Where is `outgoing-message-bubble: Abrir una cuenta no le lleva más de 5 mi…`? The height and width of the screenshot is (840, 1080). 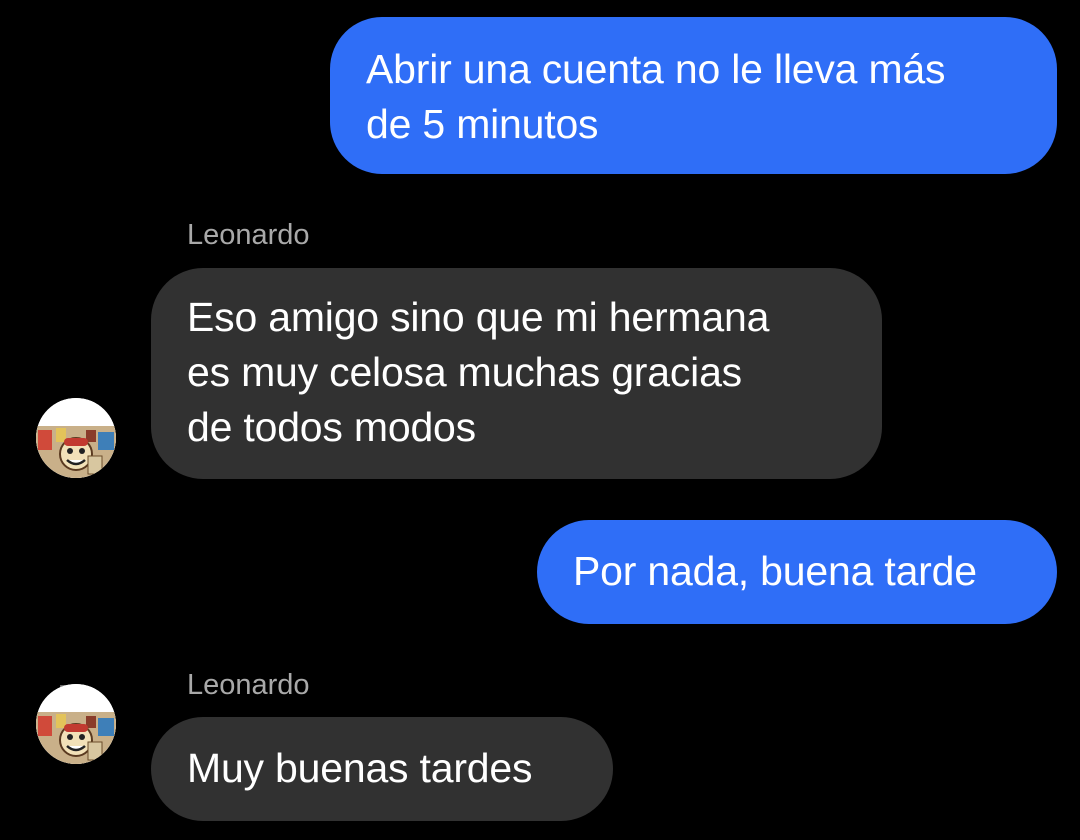
outgoing-message-bubble: Abrir una cuenta no le lleva más de 5 mi… is located at coordinates (693, 95).